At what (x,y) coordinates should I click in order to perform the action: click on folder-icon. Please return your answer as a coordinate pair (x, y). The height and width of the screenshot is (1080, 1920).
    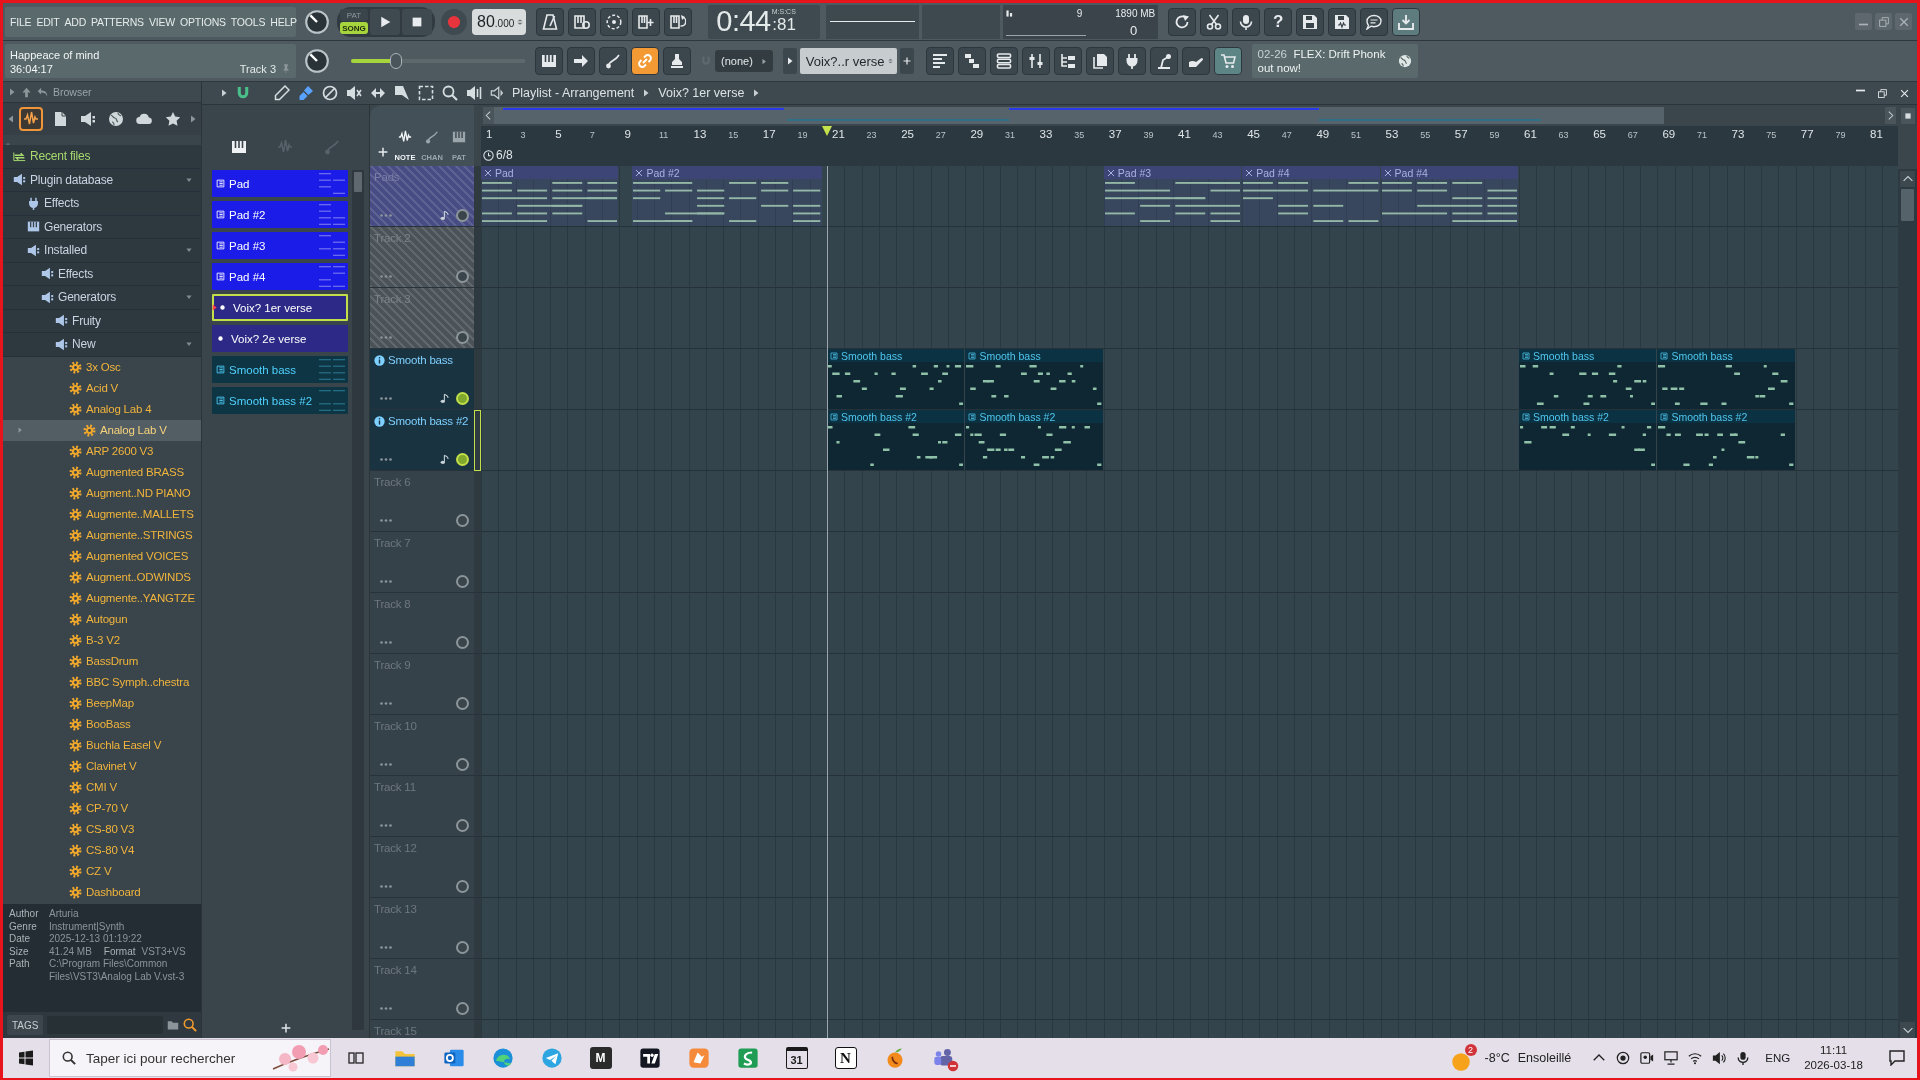
    Looking at the image, I should click on (173, 1025).